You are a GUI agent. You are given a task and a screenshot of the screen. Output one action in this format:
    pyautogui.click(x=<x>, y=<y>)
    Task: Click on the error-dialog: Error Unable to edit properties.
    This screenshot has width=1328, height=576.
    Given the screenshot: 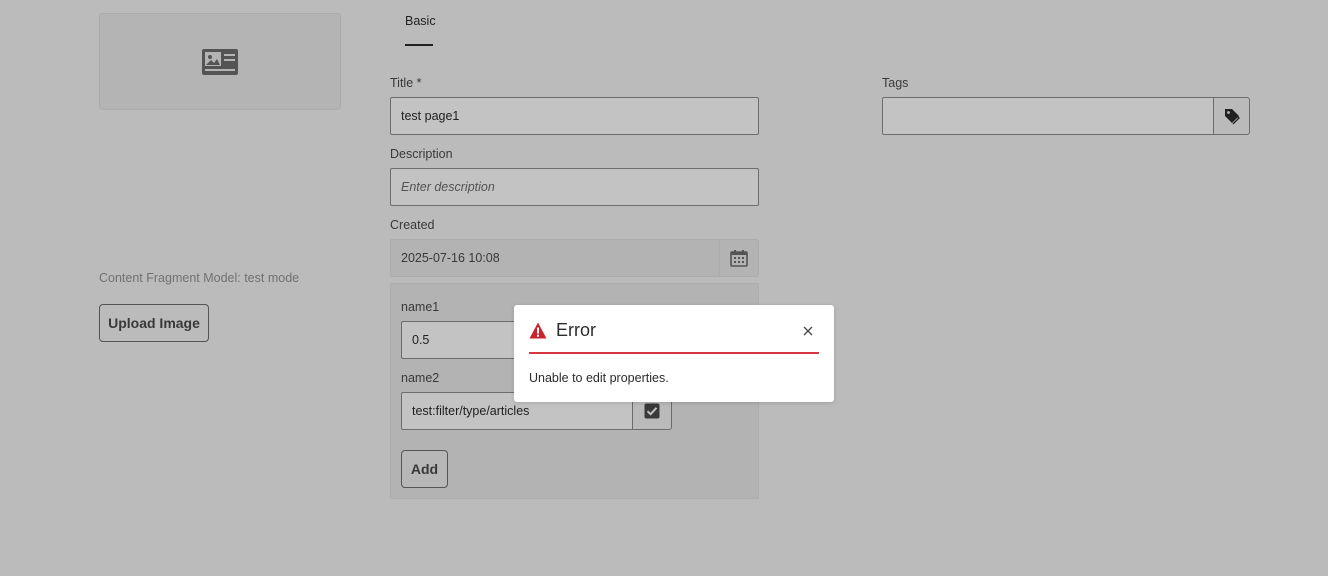 What is the action you would take?
    pyautogui.click(x=674, y=353)
    